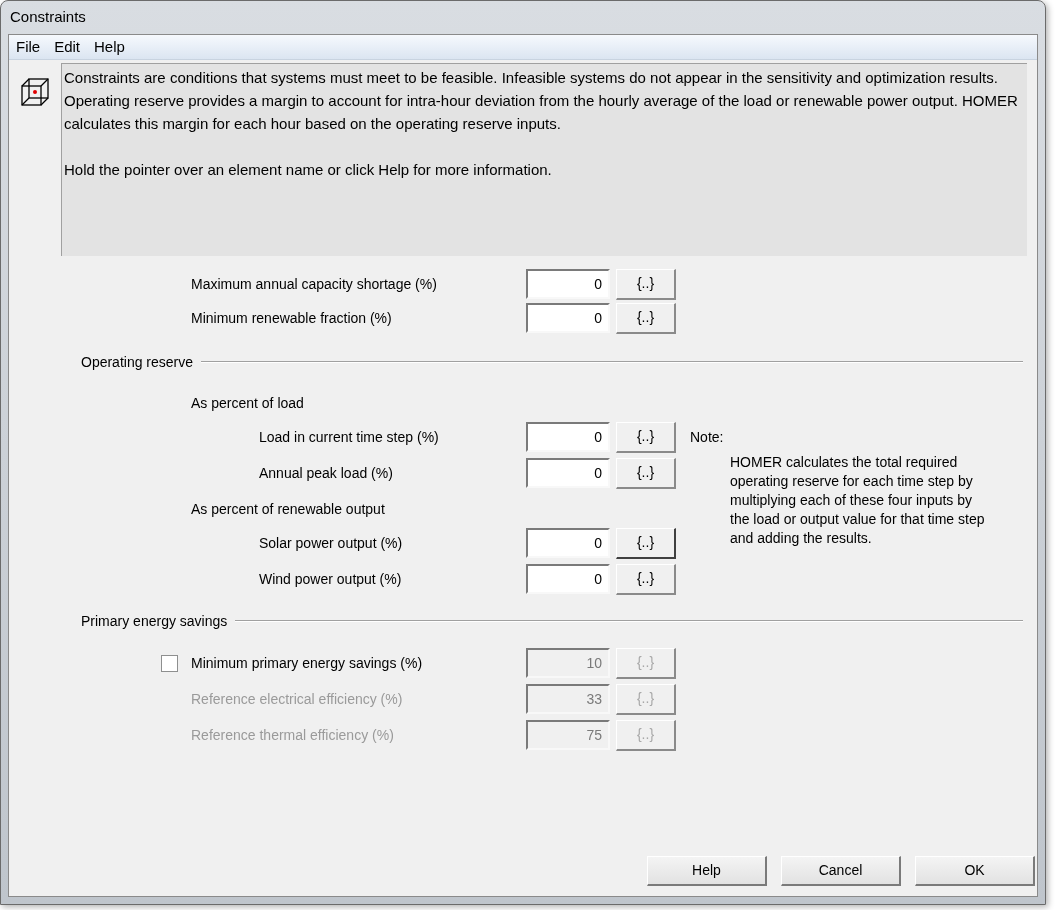 The height and width of the screenshot is (910, 1057). I want to click on group-title: As percent of load, so click(247, 403).